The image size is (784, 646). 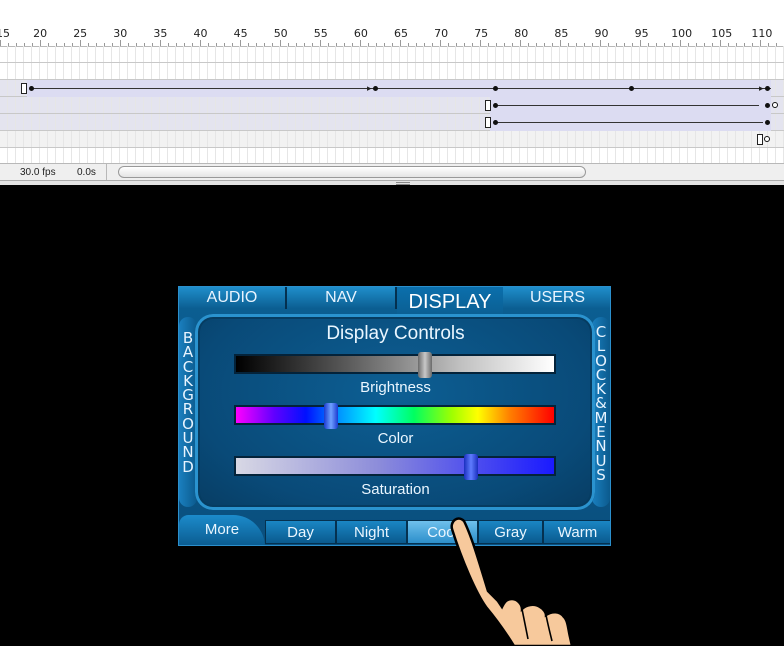 What do you see at coordinates (450, 301) in the screenshot?
I see `tab-display: DISPLAY` at bounding box center [450, 301].